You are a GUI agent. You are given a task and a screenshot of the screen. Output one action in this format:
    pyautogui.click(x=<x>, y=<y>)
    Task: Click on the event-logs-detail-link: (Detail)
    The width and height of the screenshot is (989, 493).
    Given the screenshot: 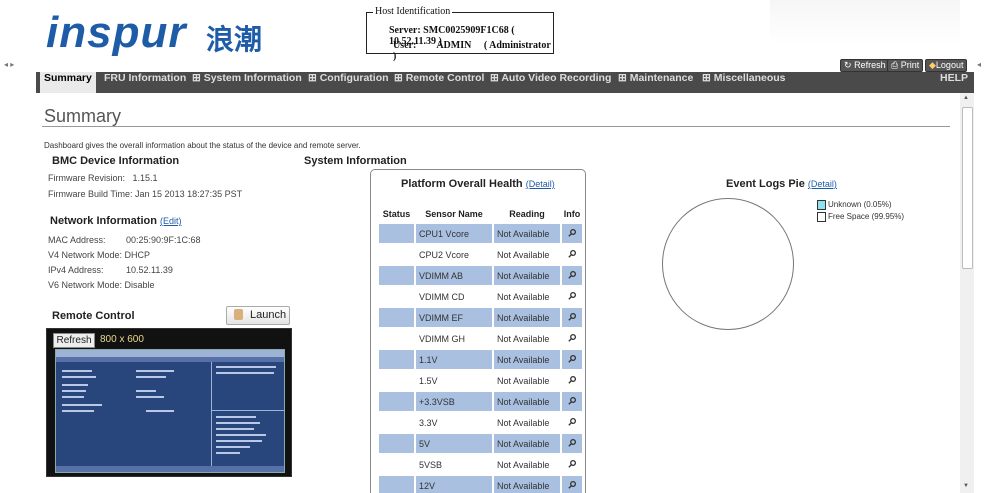 What is the action you would take?
    pyautogui.click(x=822, y=184)
    